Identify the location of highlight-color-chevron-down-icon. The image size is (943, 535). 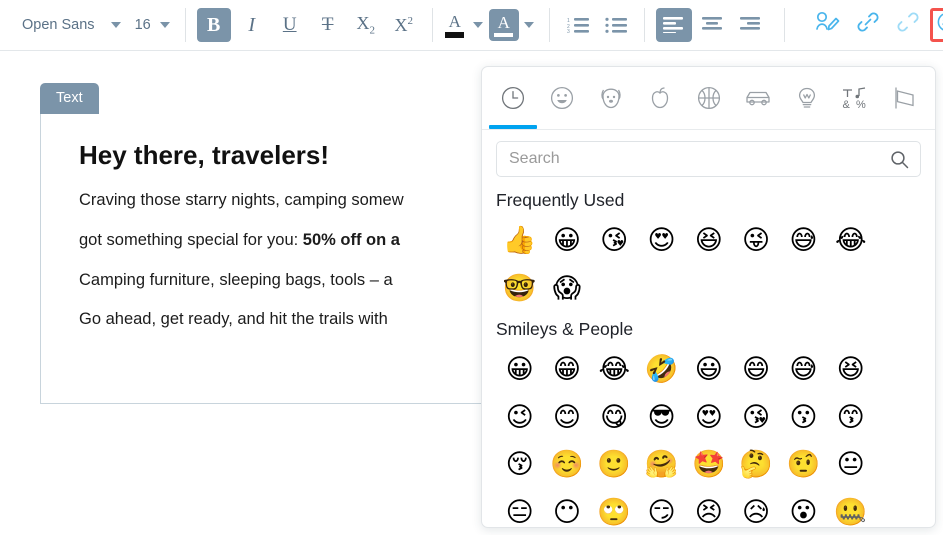
(528, 25).